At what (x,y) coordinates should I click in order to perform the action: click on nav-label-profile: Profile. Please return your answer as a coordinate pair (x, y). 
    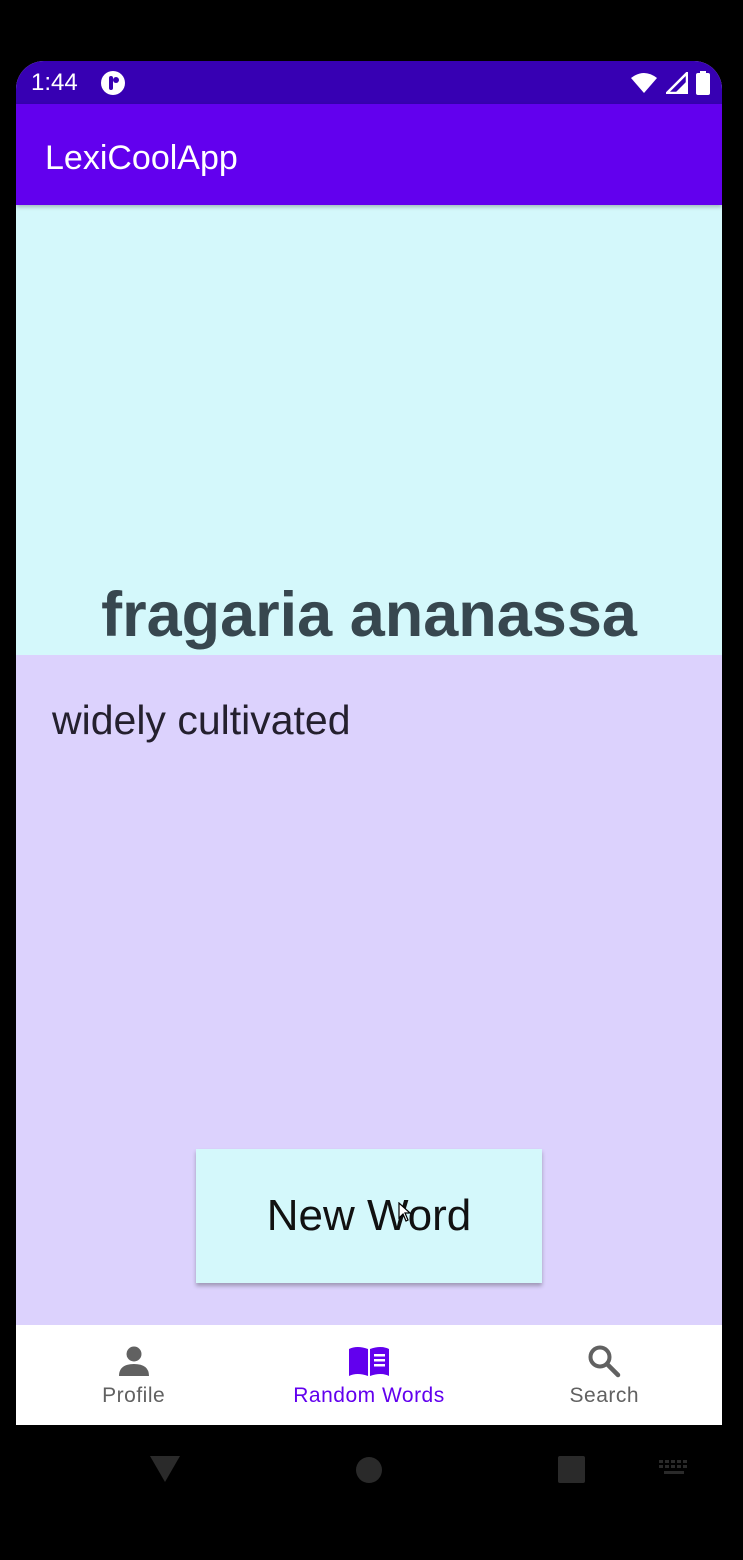
    Looking at the image, I should click on (134, 1395).